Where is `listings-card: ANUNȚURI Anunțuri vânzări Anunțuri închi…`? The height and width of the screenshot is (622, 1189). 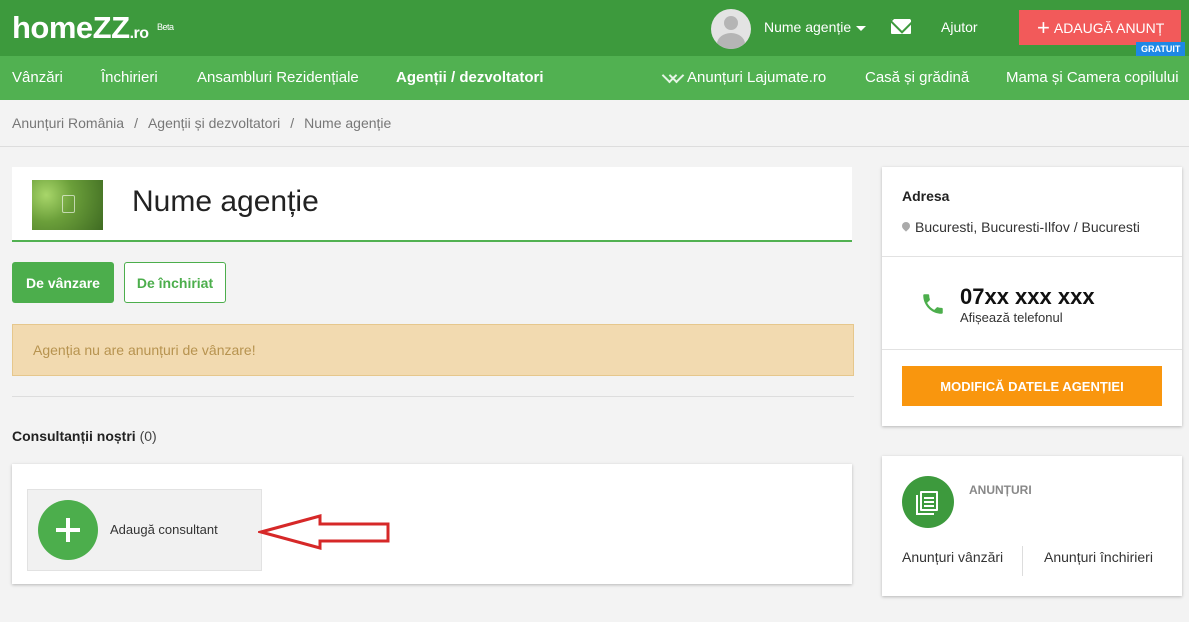
listings-card: ANUNȚURI Anunțuri vânzări Anunțuri închi… is located at coordinates (1032, 526).